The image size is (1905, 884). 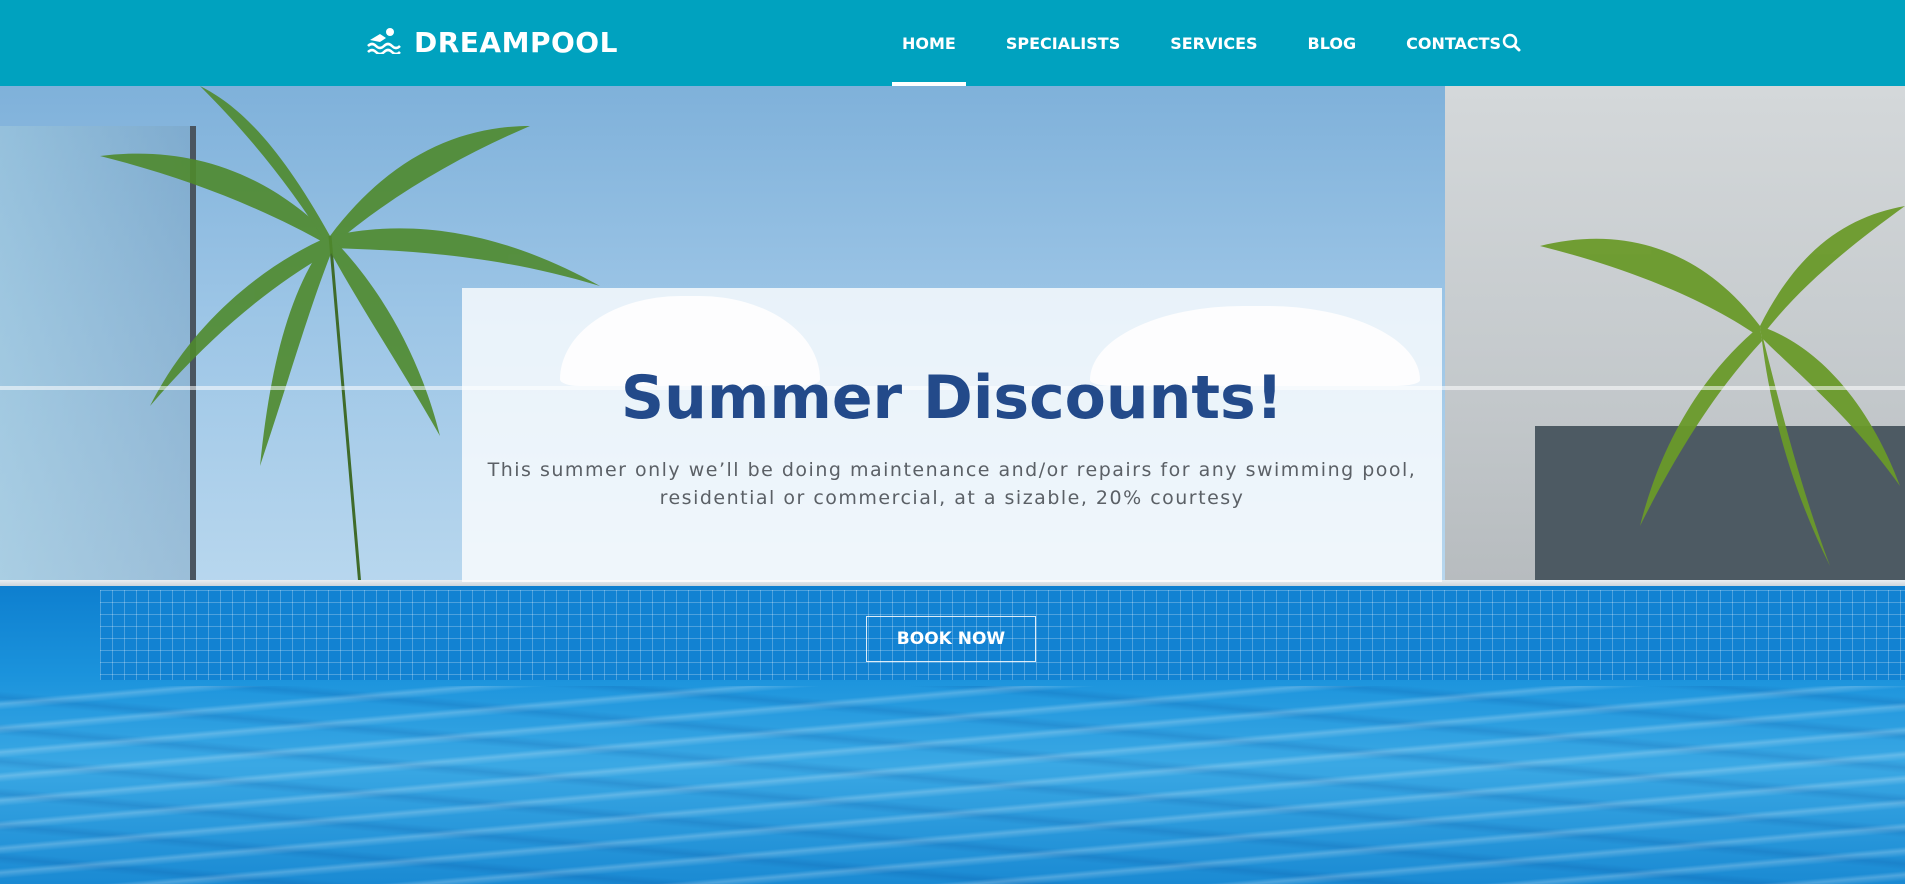 I want to click on logo: DREAMPOOL, so click(x=492, y=42).